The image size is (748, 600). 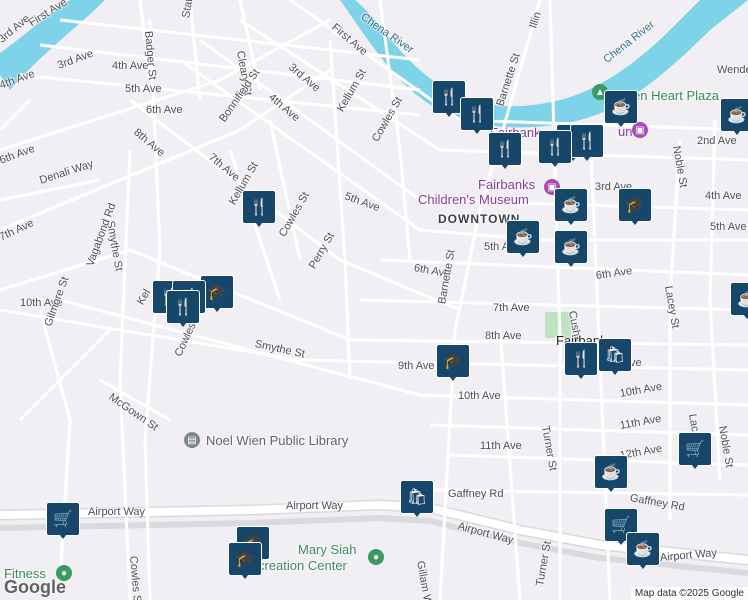 What do you see at coordinates (164, 110) in the screenshot?
I see `street-label: 6th Ave` at bounding box center [164, 110].